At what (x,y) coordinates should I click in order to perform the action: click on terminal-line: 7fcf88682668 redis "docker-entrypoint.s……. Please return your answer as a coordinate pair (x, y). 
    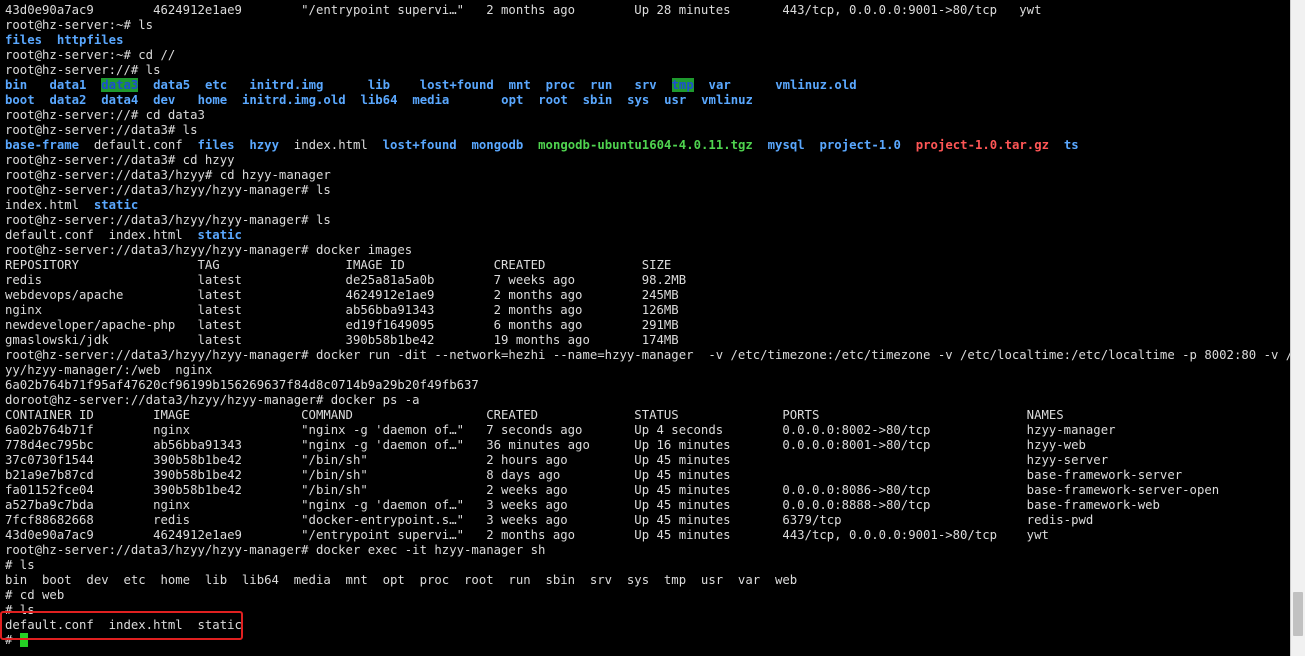
    Looking at the image, I should click on (647, 520).